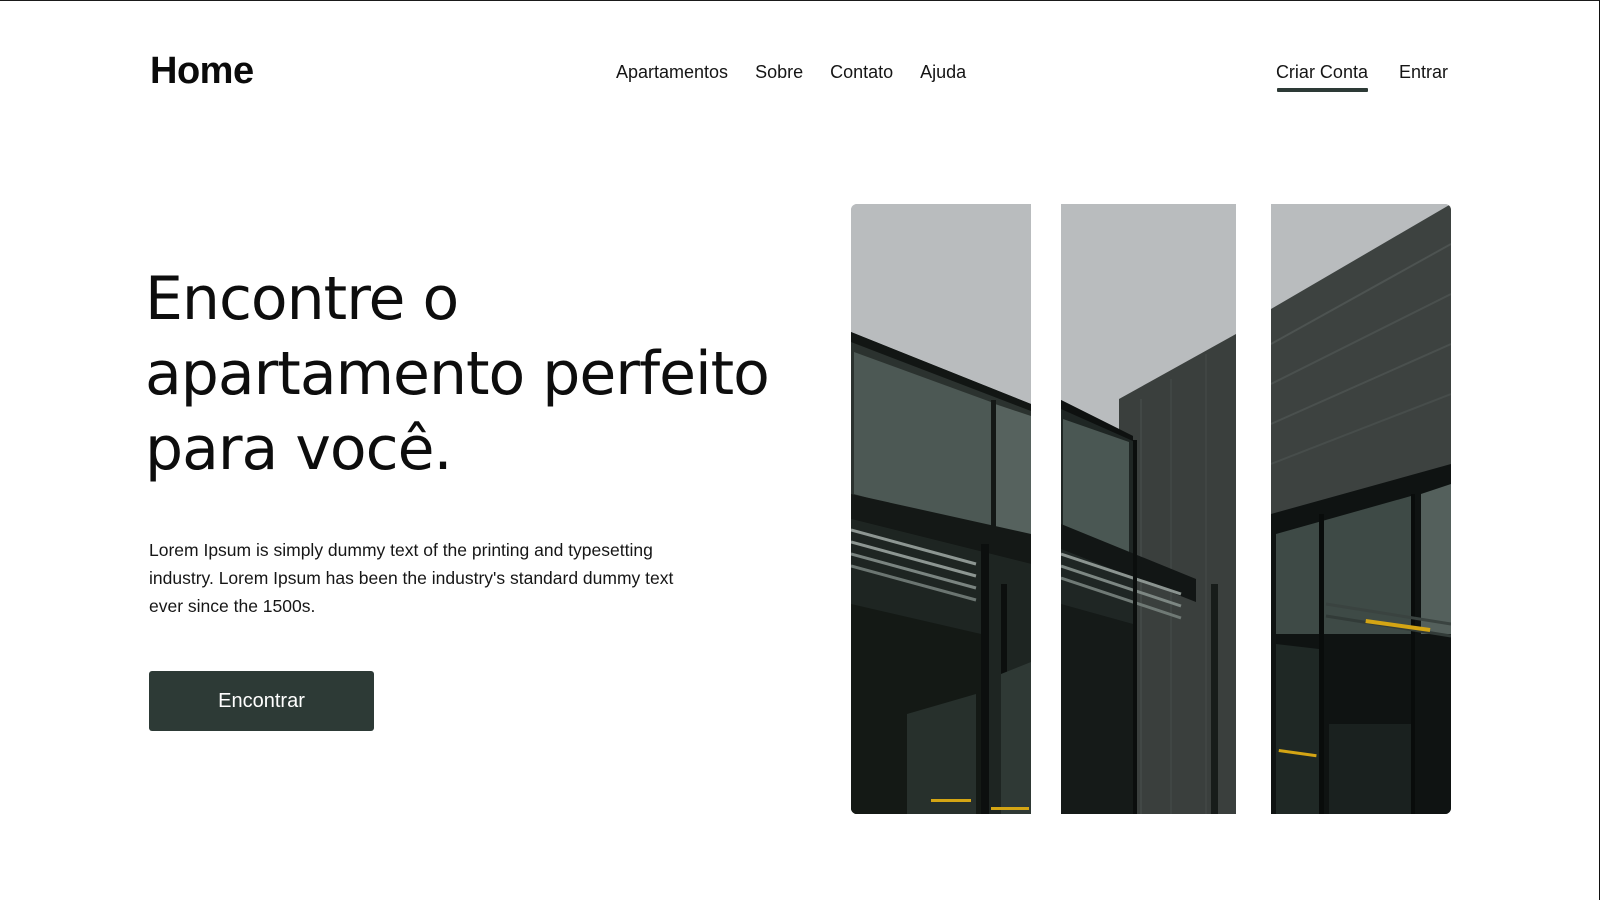  I want to click on signup-link: Criar Conta, so click(1322, 77).